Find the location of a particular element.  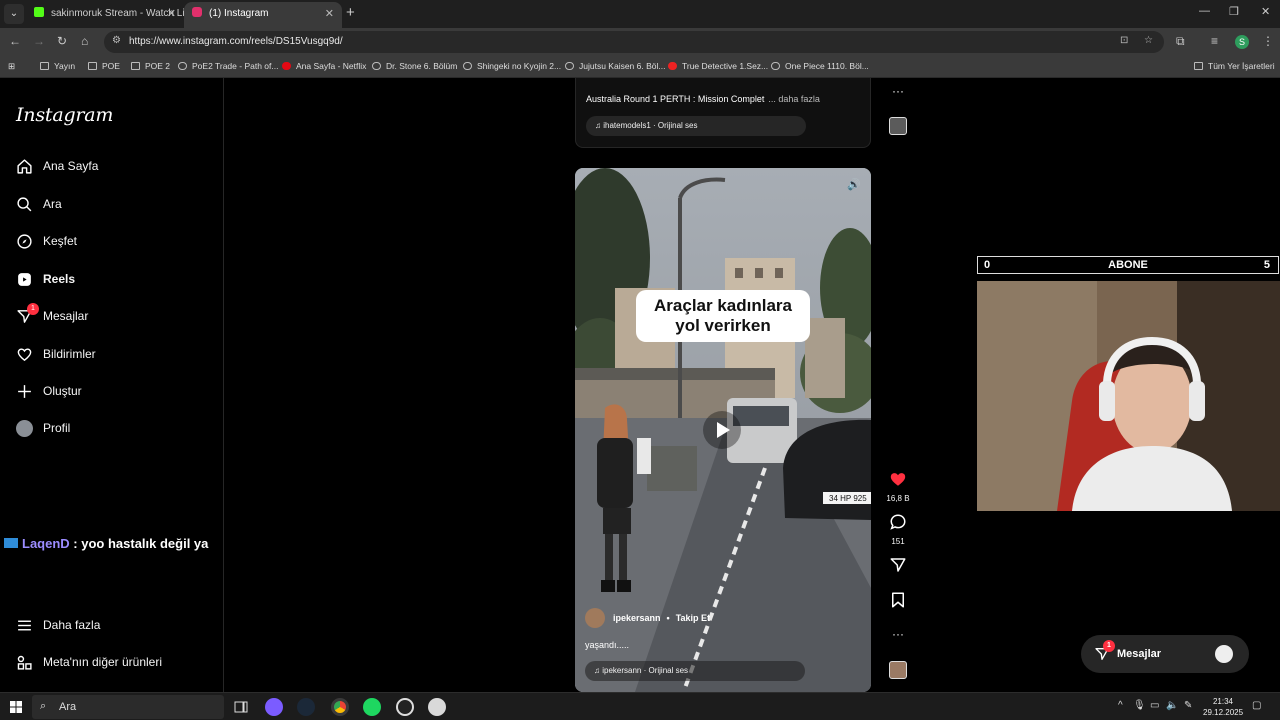

back-icon: ← is located at coordinates (15, 41).